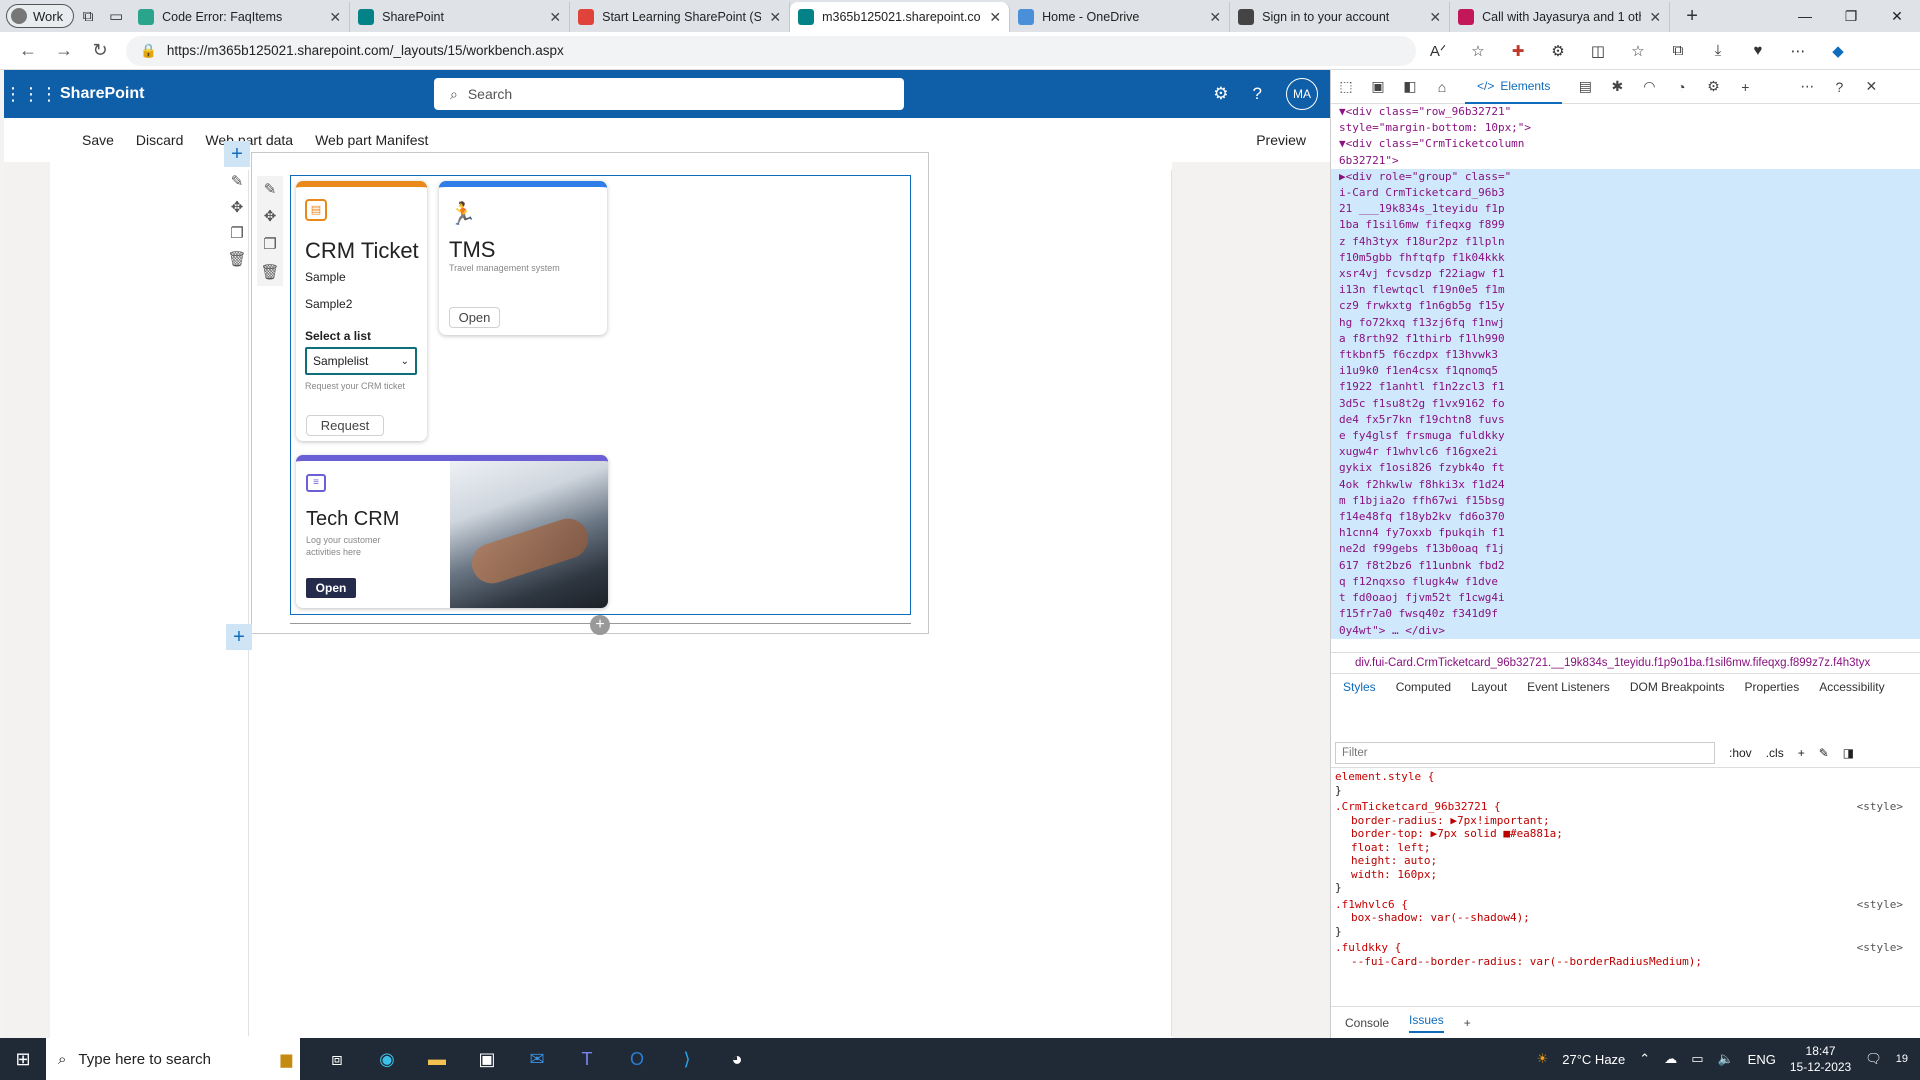  Describe the element at coordinates (239, 637) in the screenshot. I see `add-section-bottom-button: +` at that location.